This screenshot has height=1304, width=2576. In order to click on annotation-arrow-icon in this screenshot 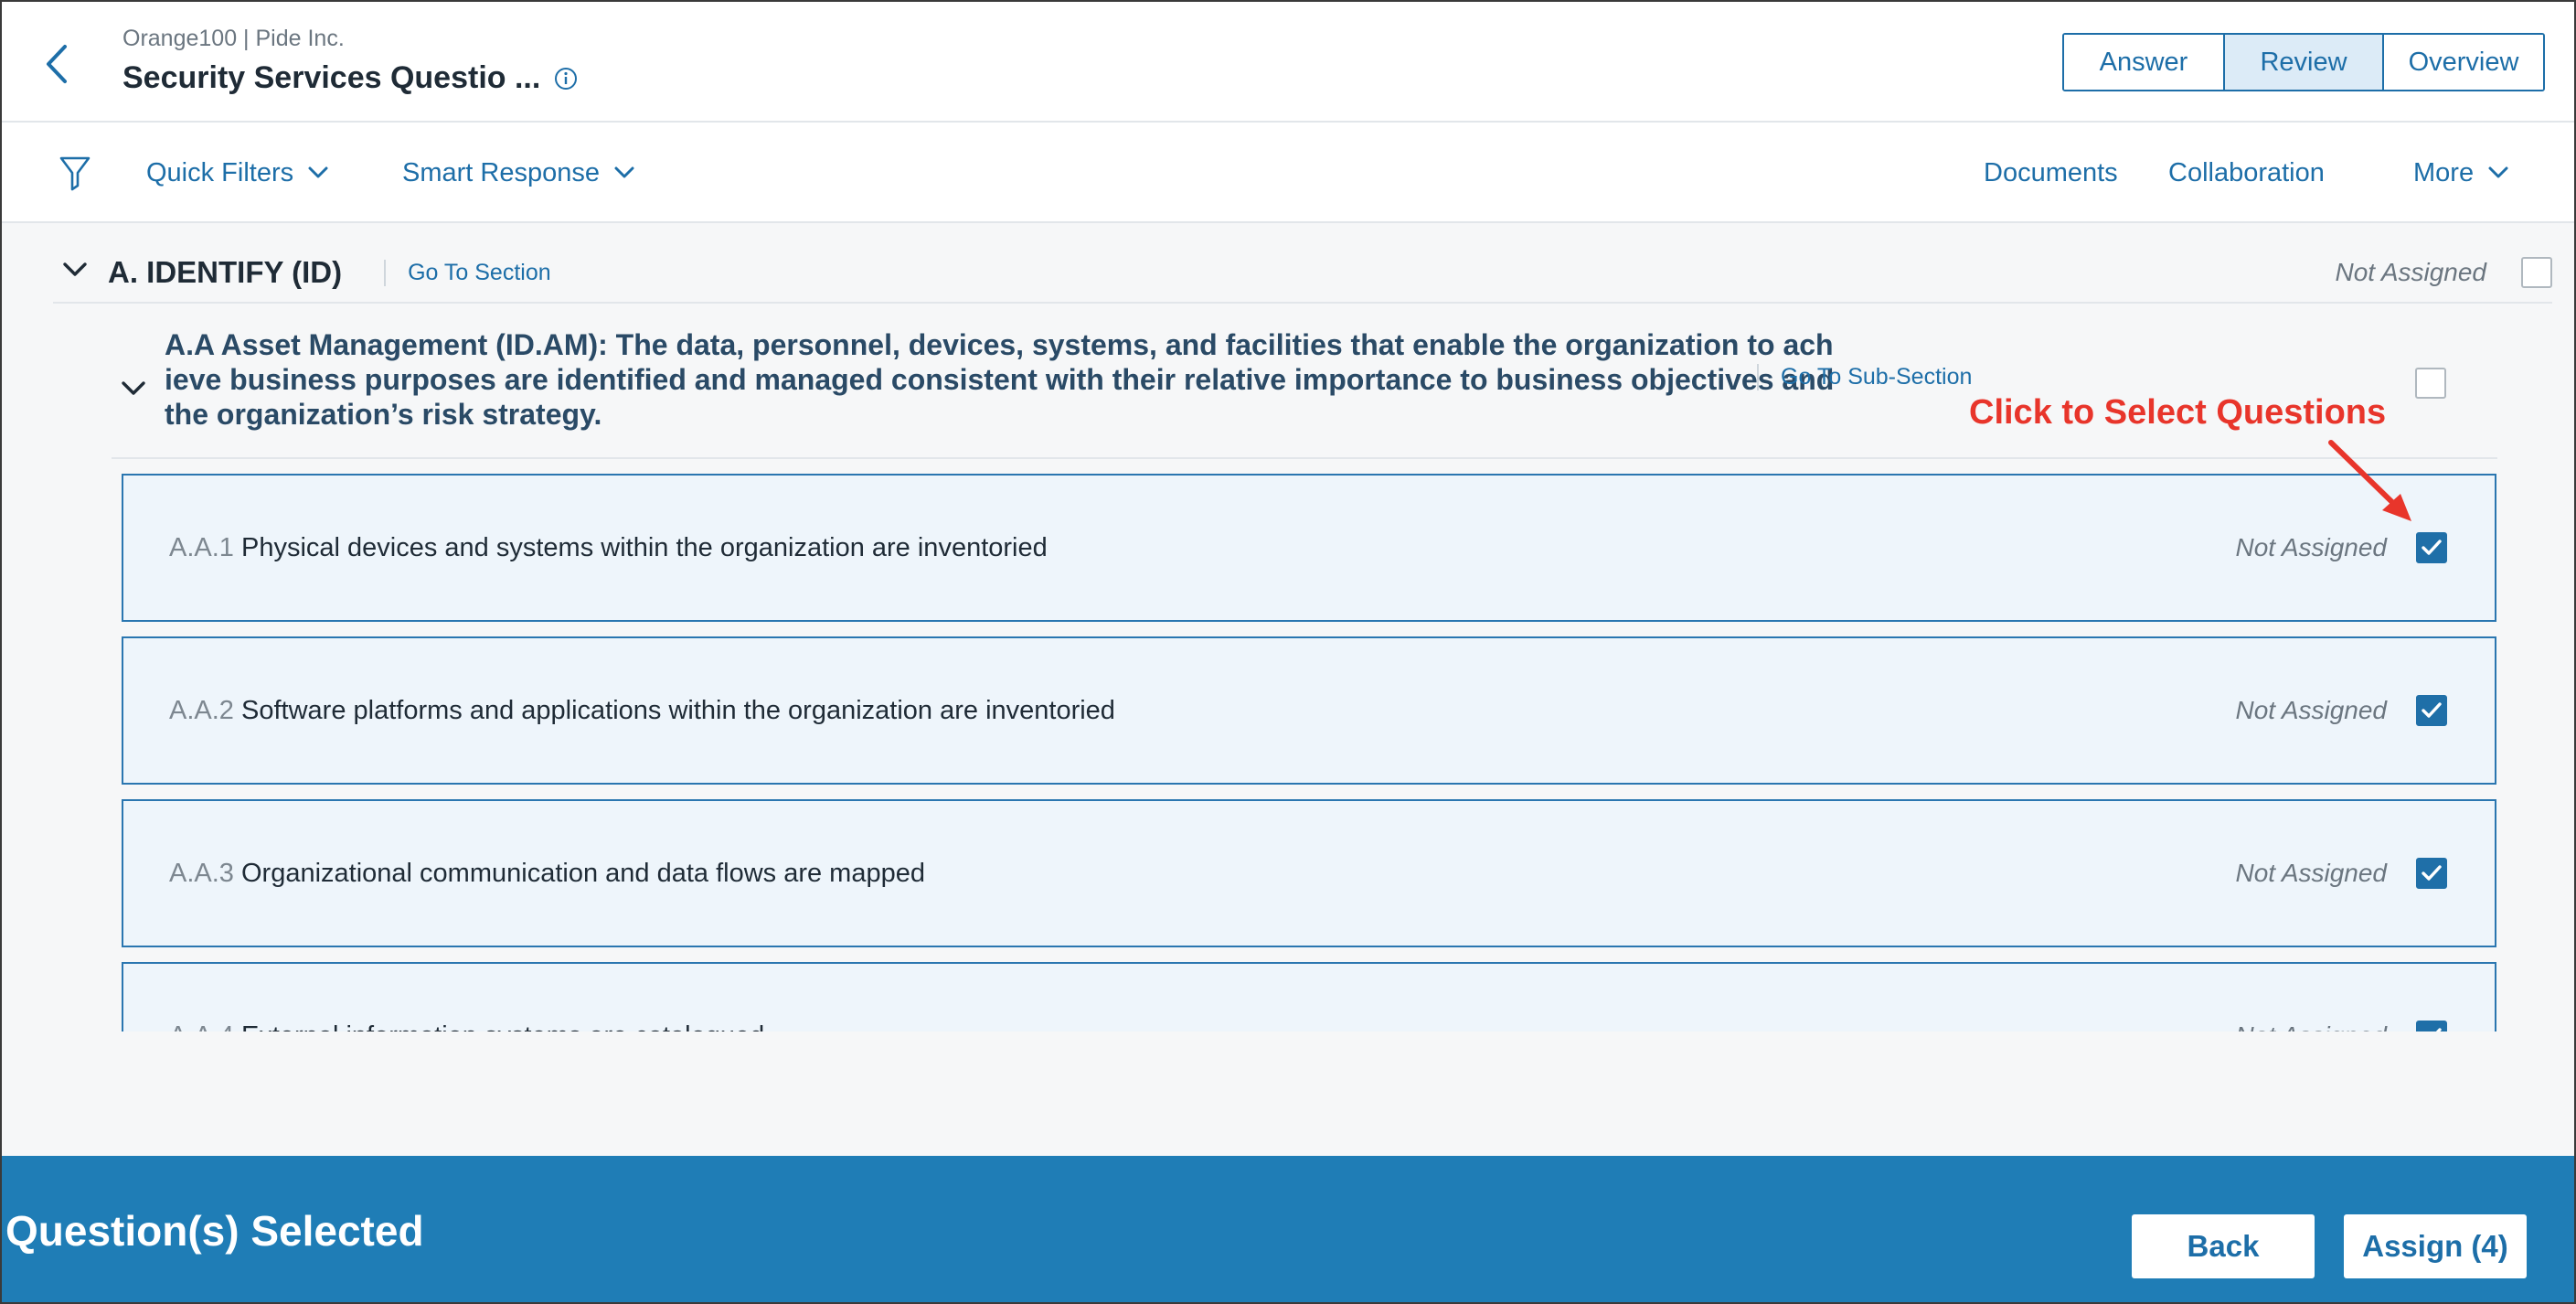, I will do `click(2369, 480)`.